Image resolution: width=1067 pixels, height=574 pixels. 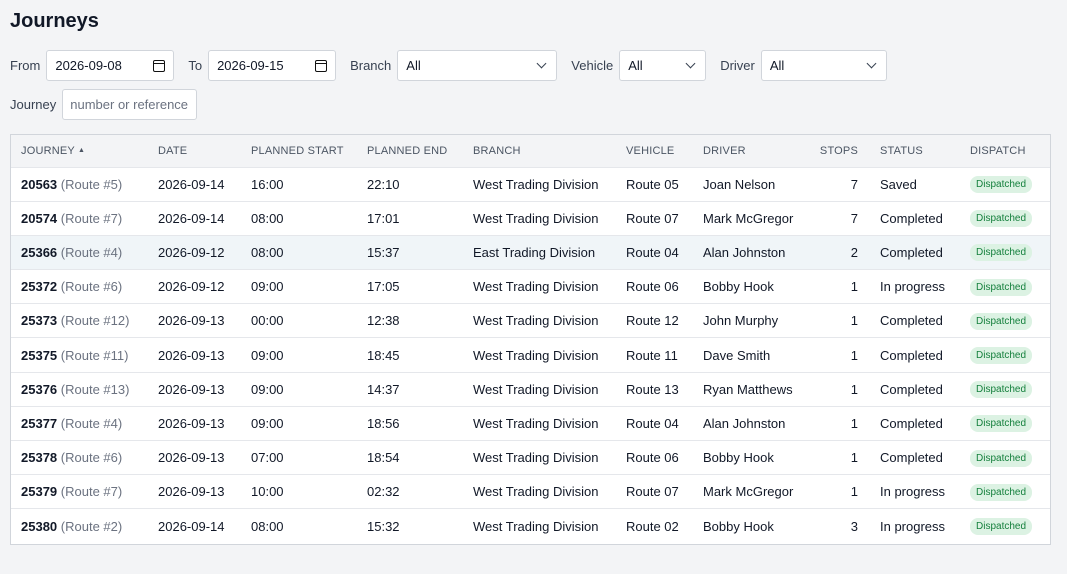 I want to click on journey-id-link: 25378, so click(x=39, y=457).